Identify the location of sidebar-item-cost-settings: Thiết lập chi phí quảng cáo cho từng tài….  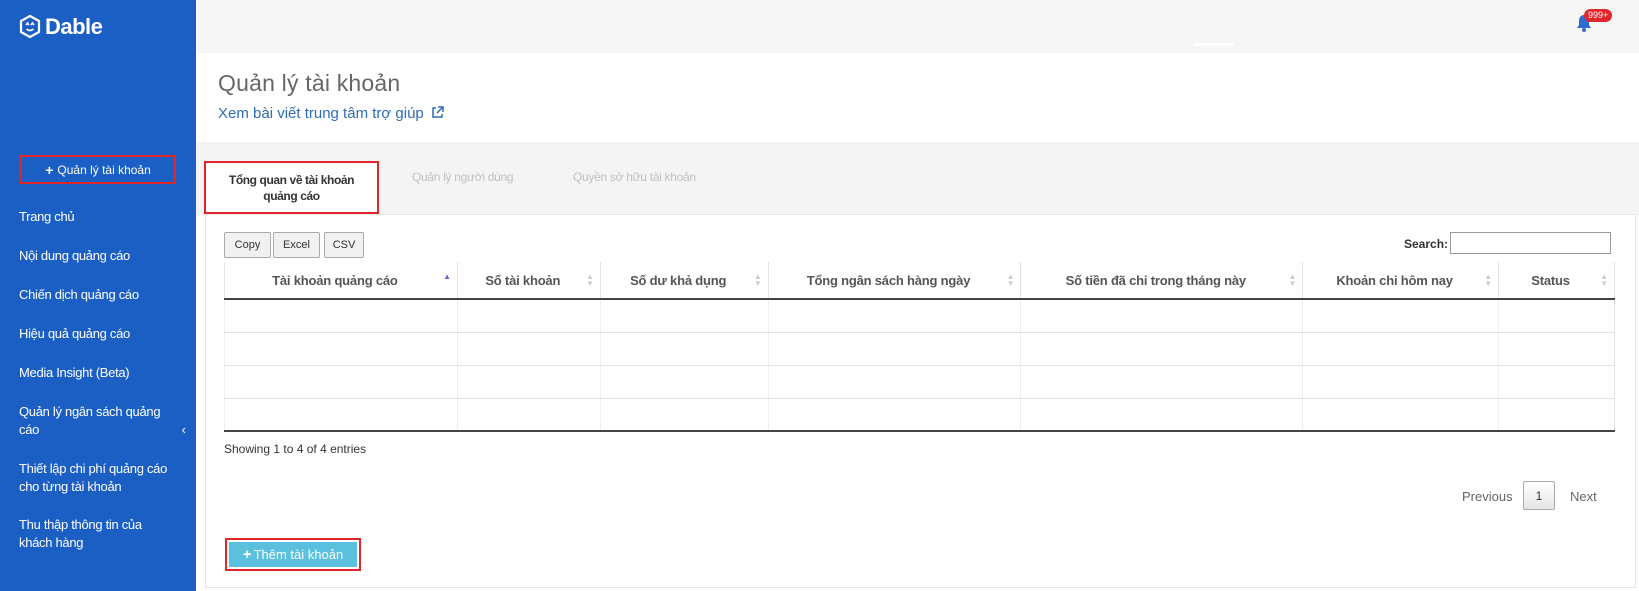
(94, 478).